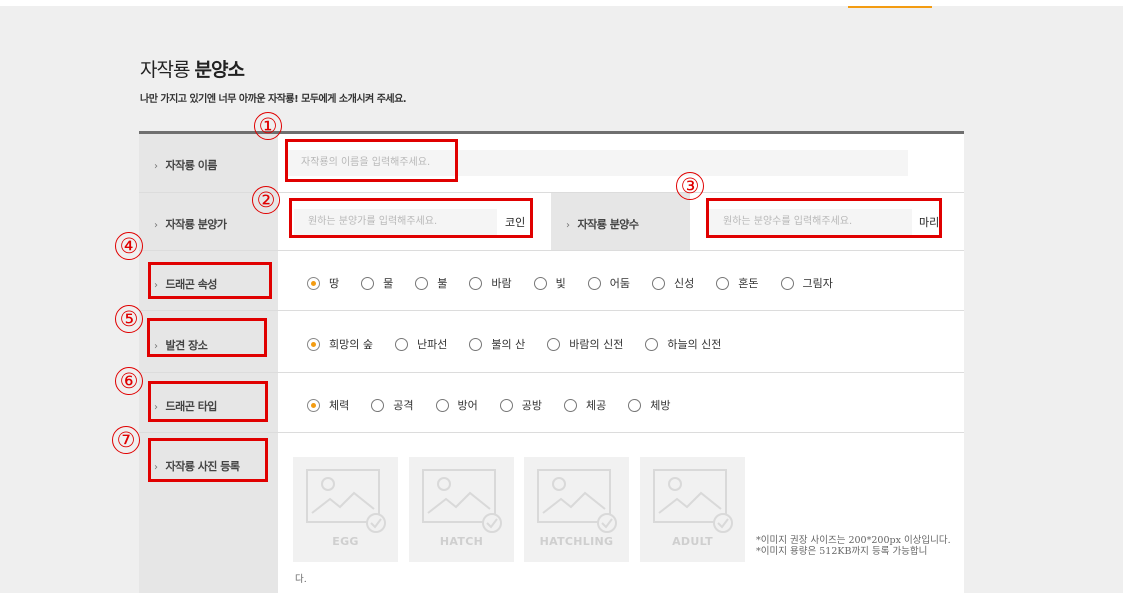 The width and height of the screenshot is (1123, 593). What do you see at coordinates (806, 283) in the screenshot?
I see `attribute-option: 그림자` at bounding box center [806, 283].